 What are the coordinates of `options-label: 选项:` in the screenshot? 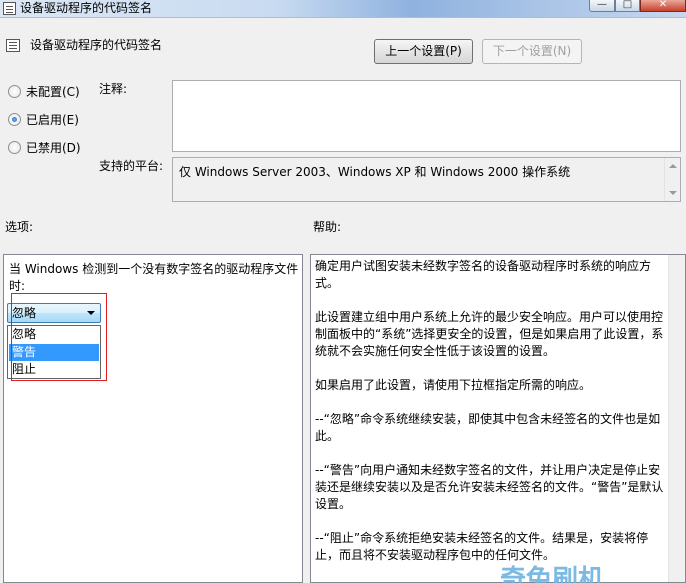 It's located at (19, 227).